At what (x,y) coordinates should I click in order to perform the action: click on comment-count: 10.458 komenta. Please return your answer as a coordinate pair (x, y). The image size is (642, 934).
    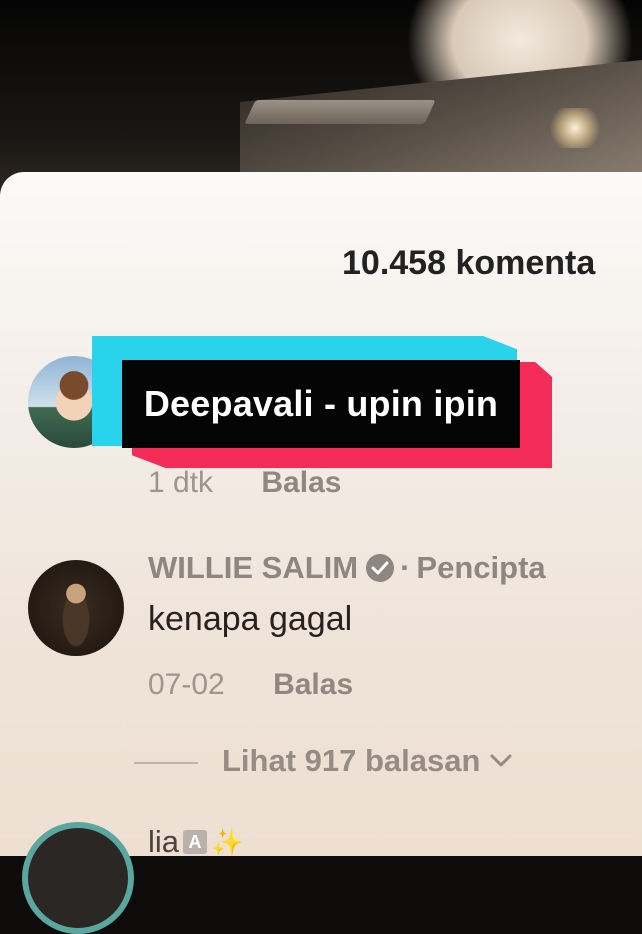
    Looking at the image, I should click on (469, 263).